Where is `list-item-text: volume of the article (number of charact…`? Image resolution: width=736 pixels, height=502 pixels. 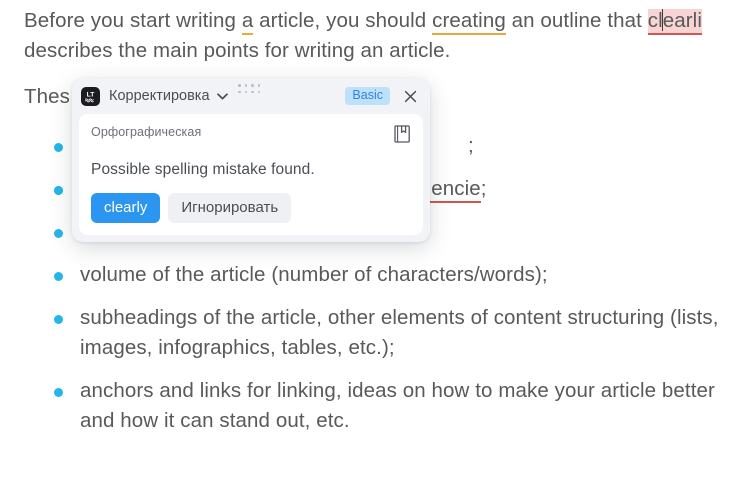
list-item-text: volume of the article (number of charact… is located at coordinates (314, 274).